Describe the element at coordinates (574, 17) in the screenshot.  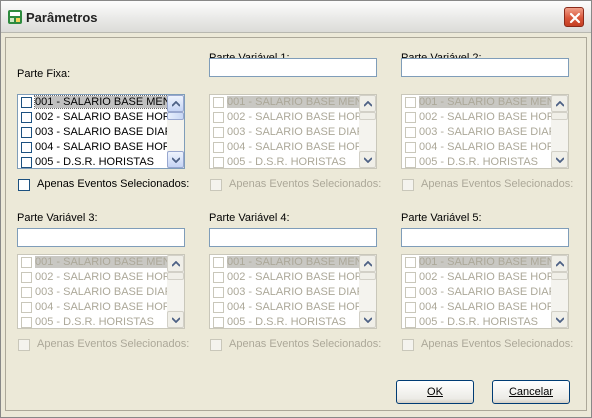
I see `close-button` at that location.